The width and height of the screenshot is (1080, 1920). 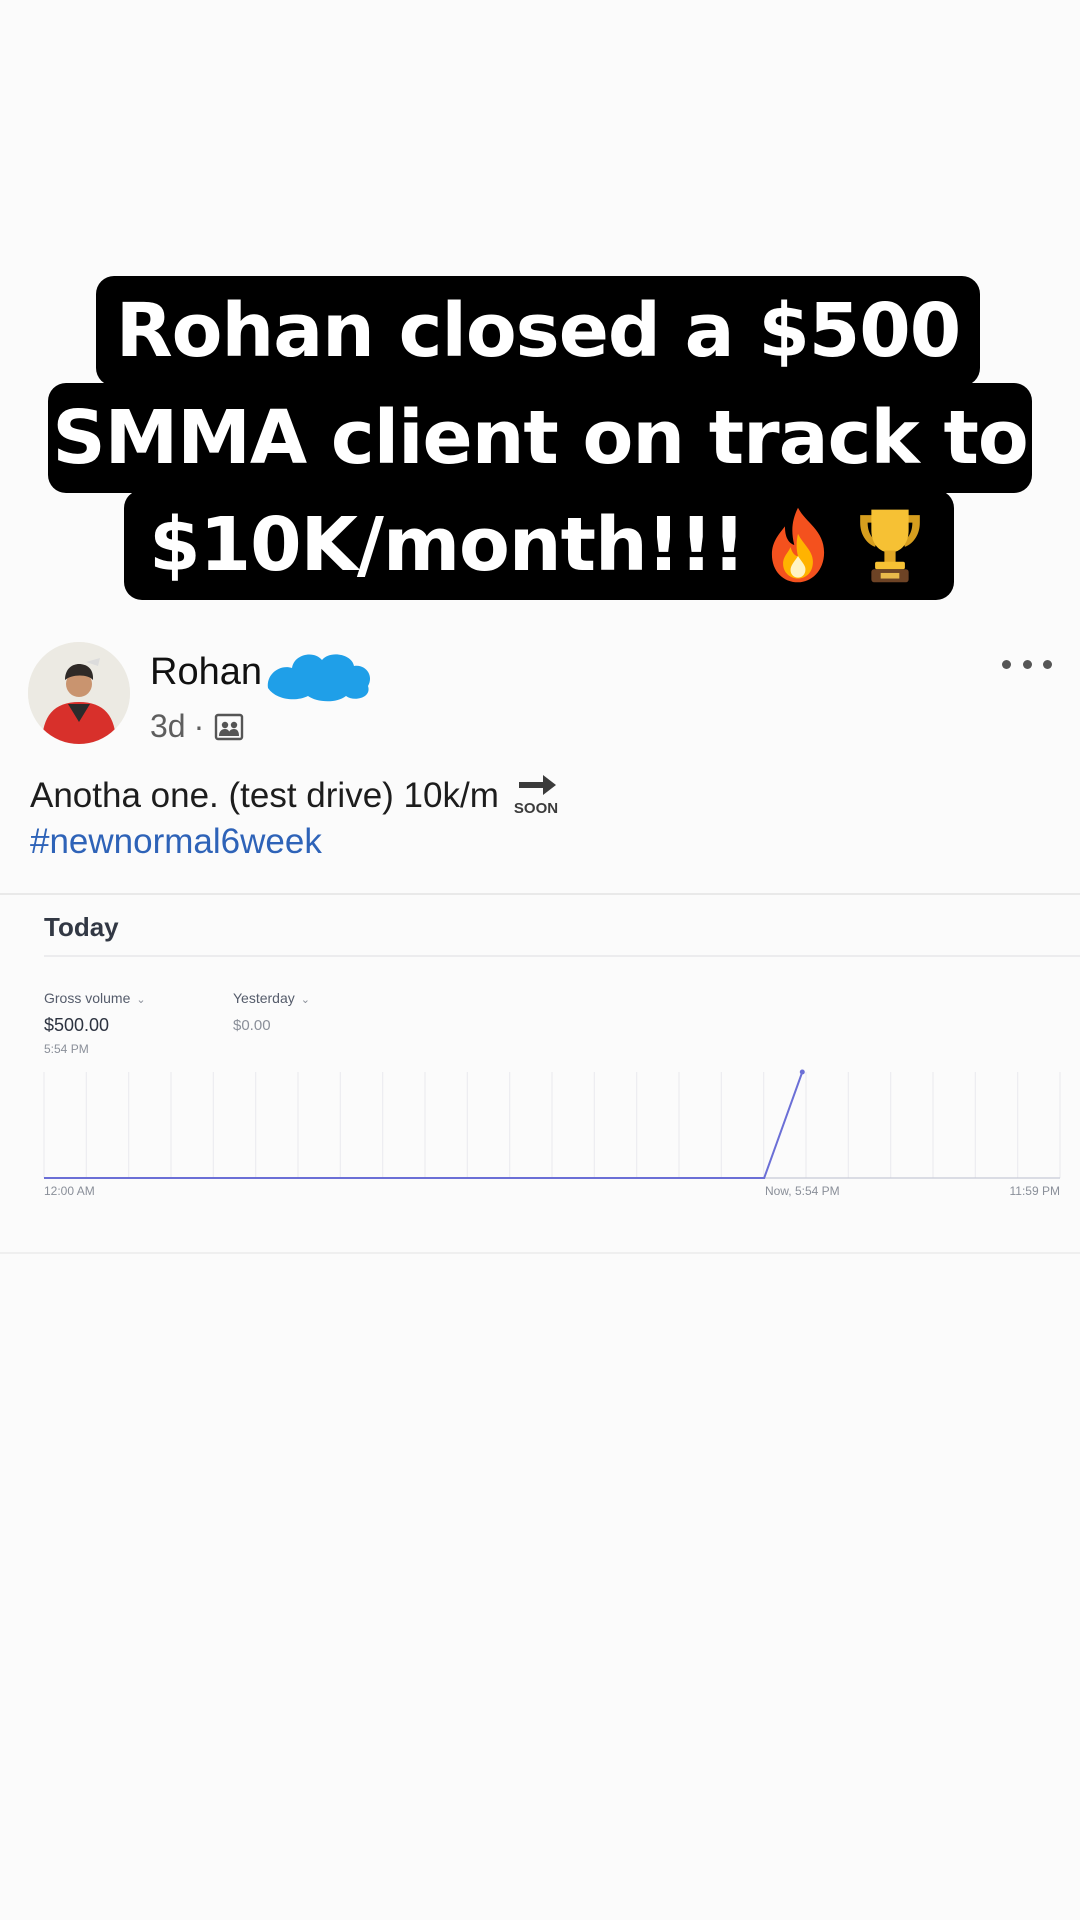 I want to click on caption-line-1: Rohan closed a $500, so click(x=538, y=331).